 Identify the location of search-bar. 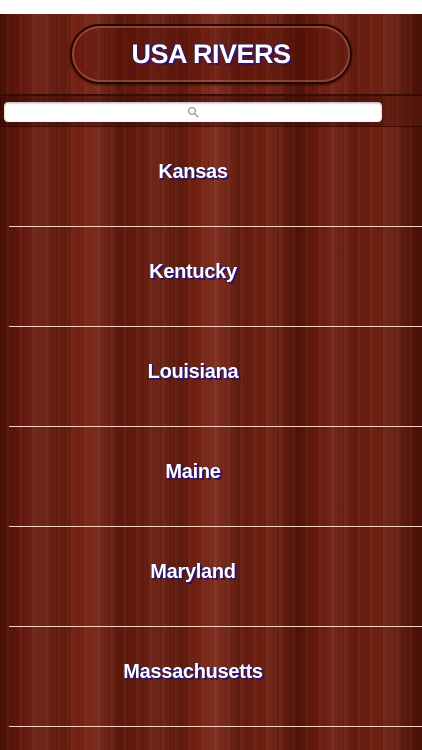
(211, 111).